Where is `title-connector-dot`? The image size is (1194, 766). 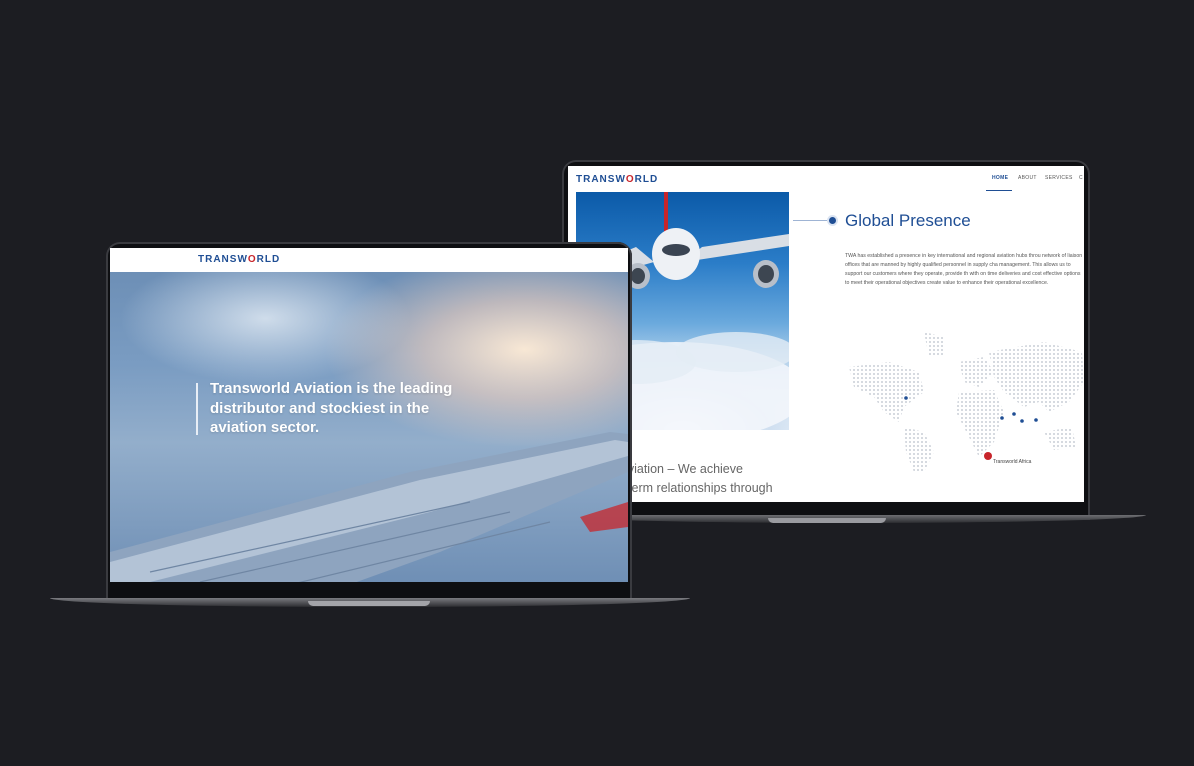 title-connector-dot is located at coordinates (832, 220).